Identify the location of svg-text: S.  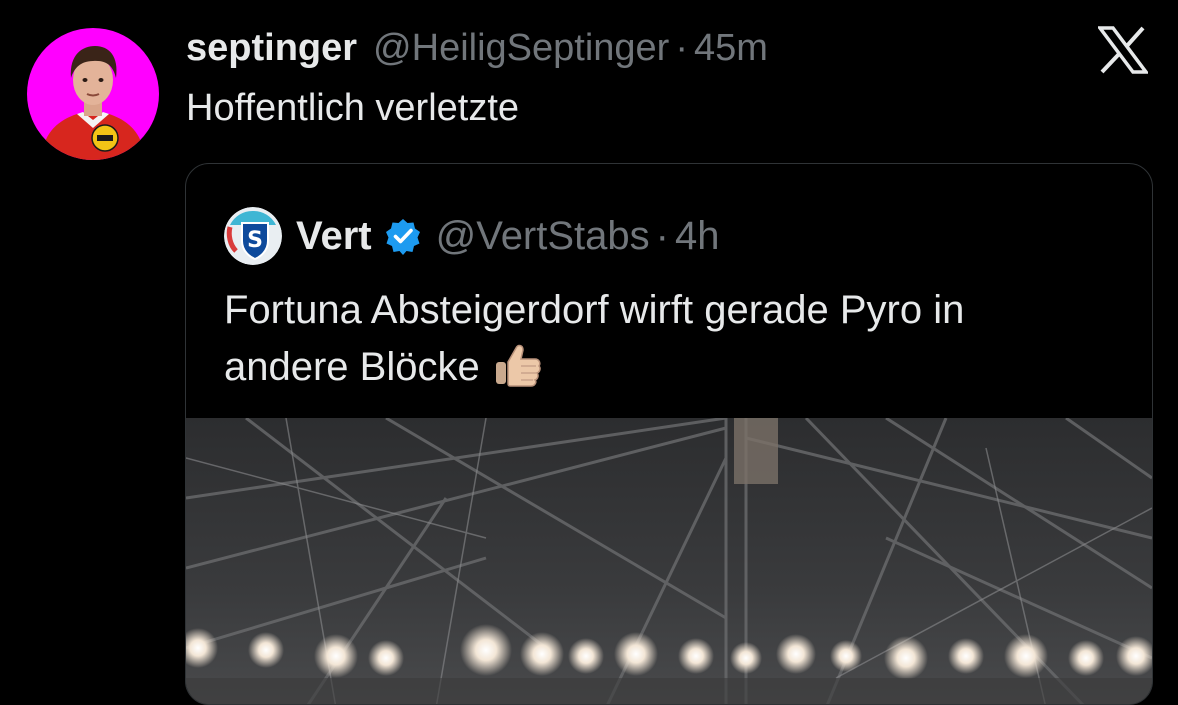
(255, 240).